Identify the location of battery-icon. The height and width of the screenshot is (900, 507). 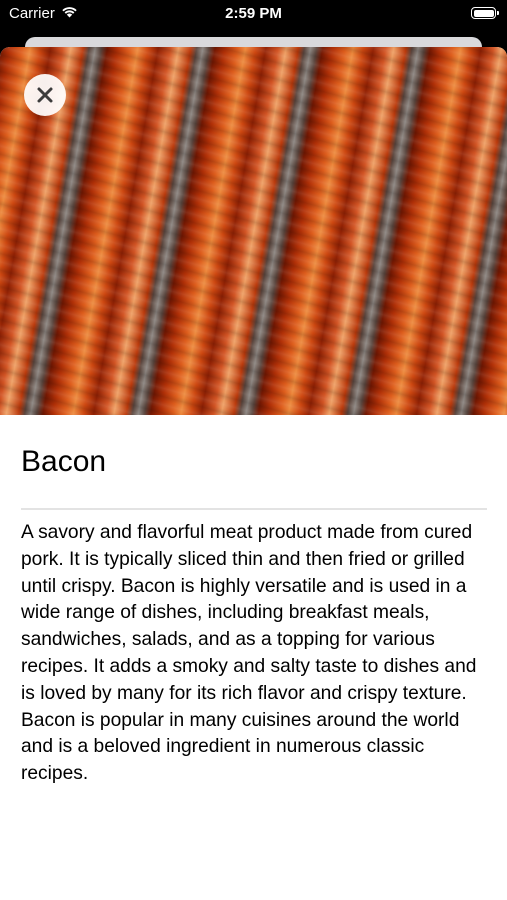
(485, 13).